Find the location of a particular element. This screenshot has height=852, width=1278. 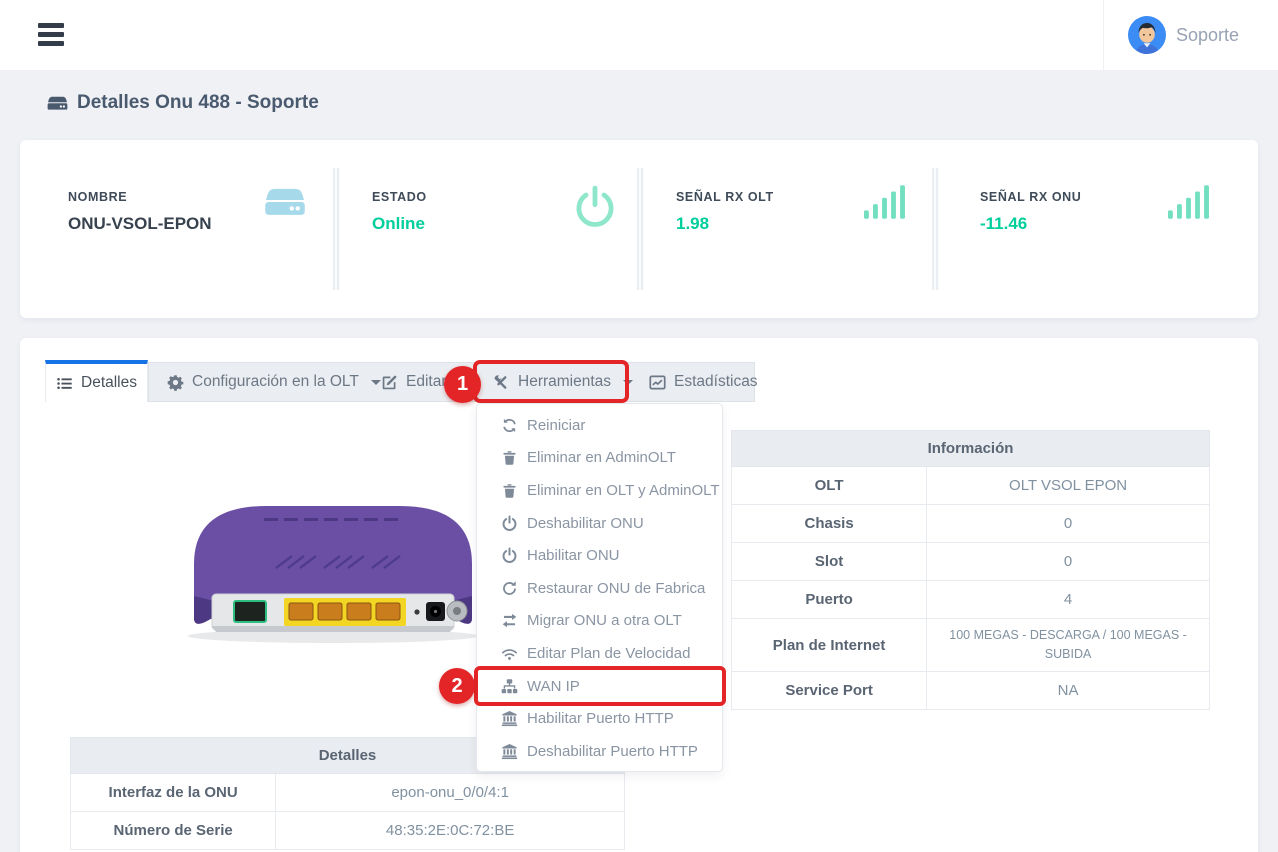

annotation-box-herramientas is located at coordinates (551, 381).